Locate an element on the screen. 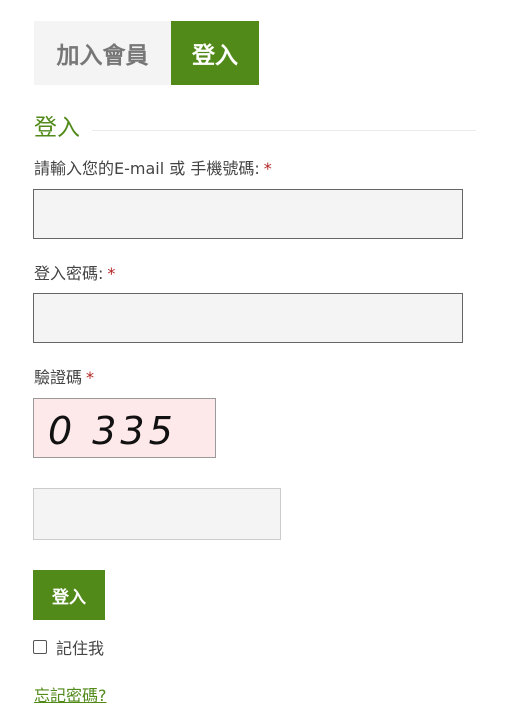 This screenshot has width=524, height=714. section-heading: 登入 is located at coordinates (255, 128).